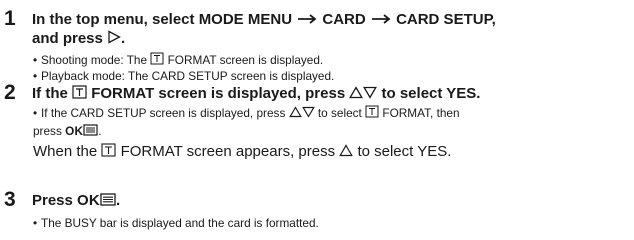 Image resolution: width=634 pixels, height=240 pixels. Describe the element at coordinates (10, 199) in the screenshot. I see `step-number: 3` at that location.